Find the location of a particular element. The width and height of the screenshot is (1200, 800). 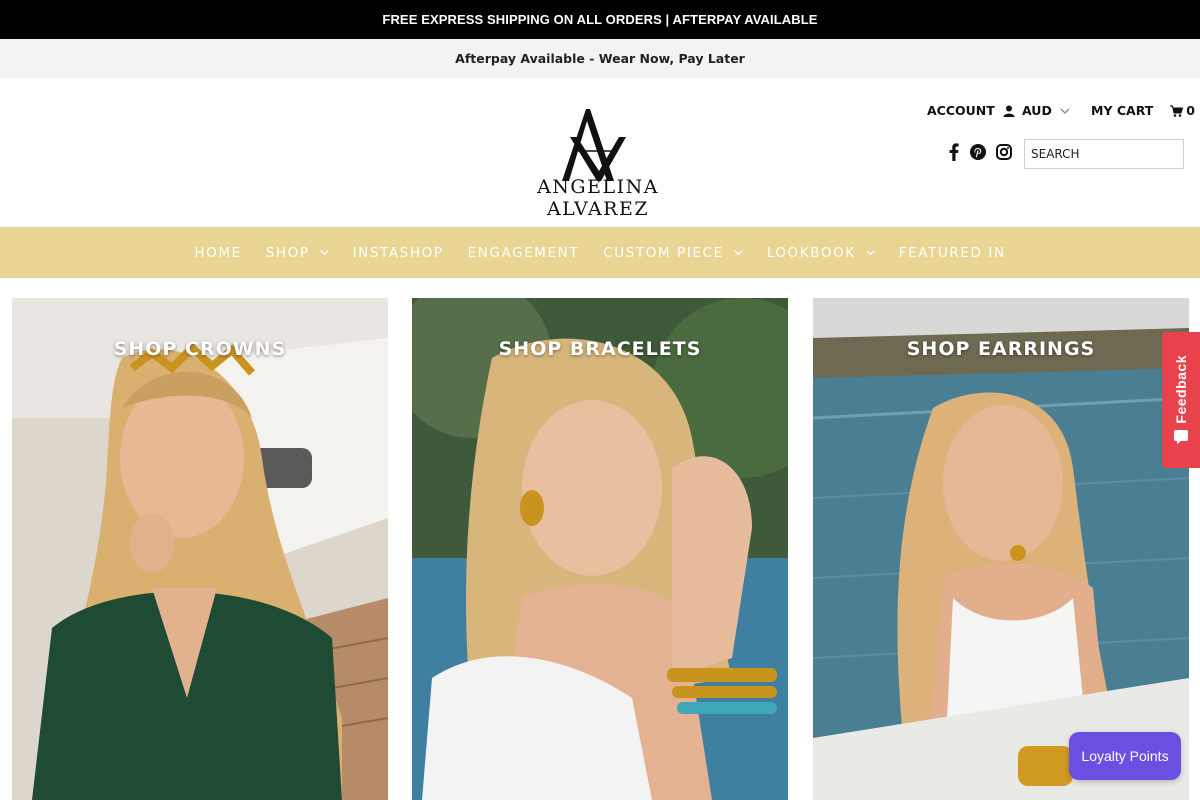

nav-label: INSTASHOP is located at coordinates (398, 252).